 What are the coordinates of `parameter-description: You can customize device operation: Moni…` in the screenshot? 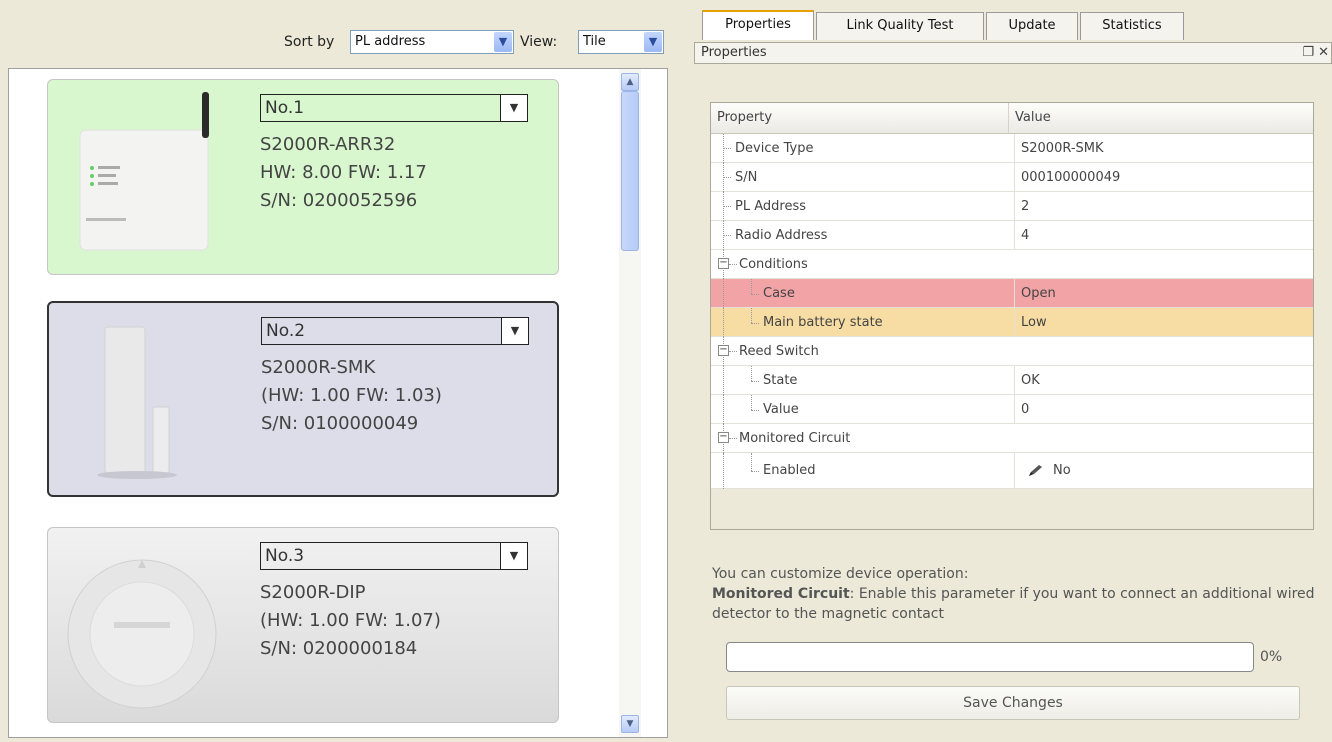 It's located at (1017, 594).